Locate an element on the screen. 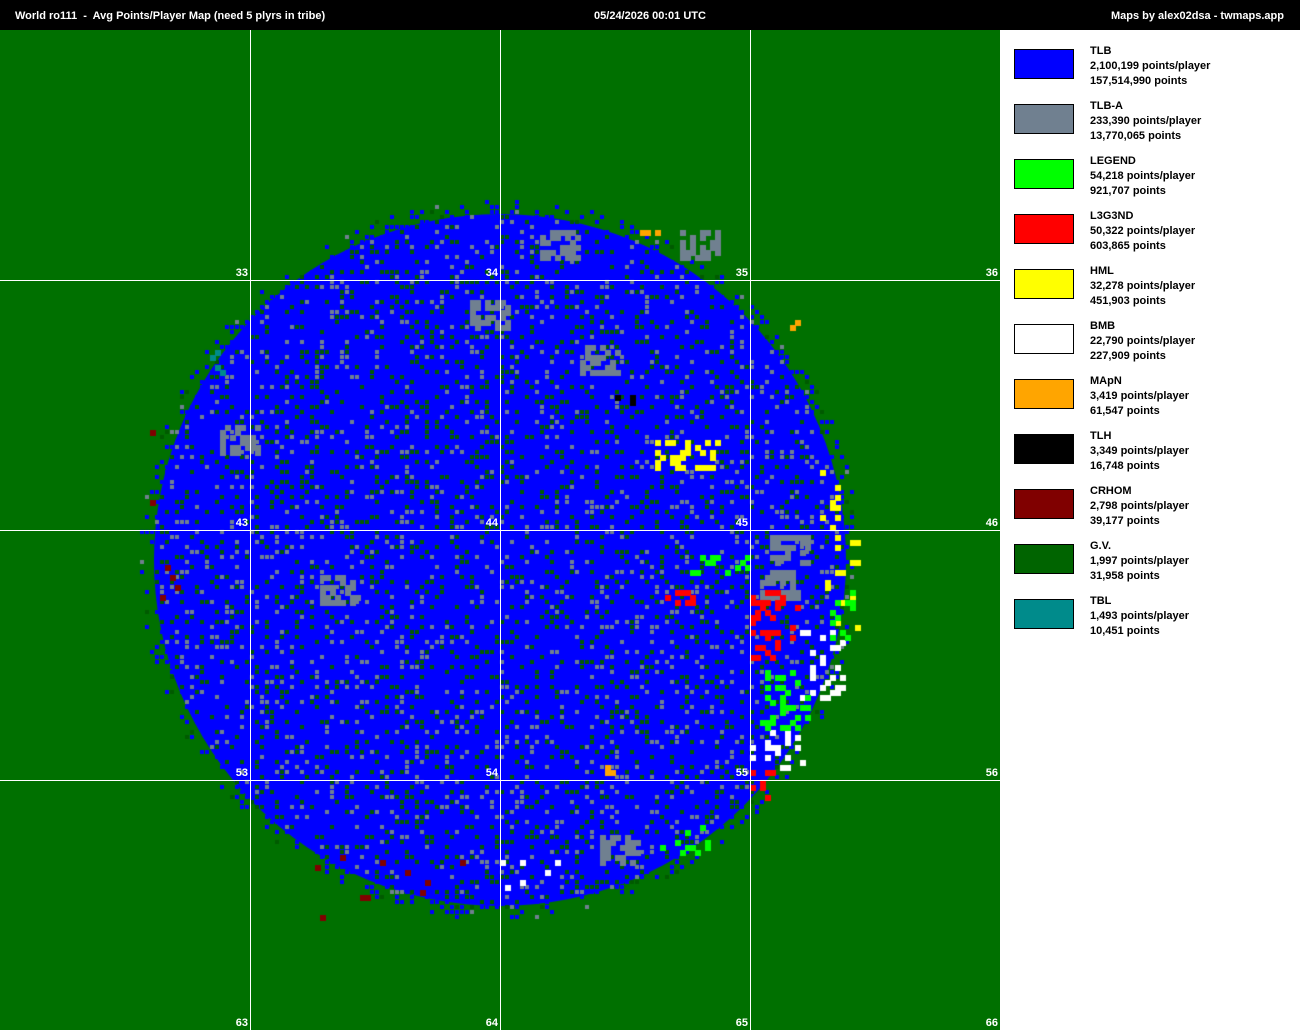  legend-tribe-name: BMB is located at coordinates (1103, 326).